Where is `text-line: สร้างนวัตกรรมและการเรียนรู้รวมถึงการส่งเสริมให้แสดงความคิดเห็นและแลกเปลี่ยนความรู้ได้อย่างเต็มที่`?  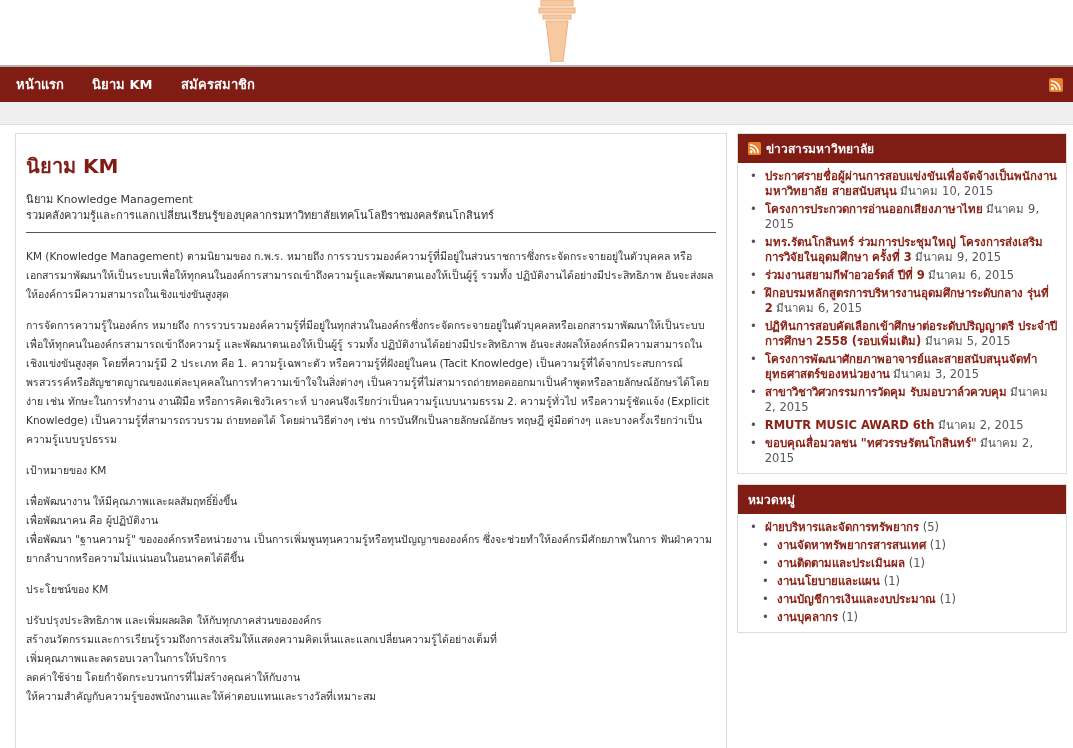
text-line: สร้างนวัตกรรมและการเรียนรู้รวมถึงการส่งเสริมให้แสดงความคิดเห็นและแลกเปลี่ยนความรู้ได้อย่างเต็มที่ is located at coordinates (262, 639).